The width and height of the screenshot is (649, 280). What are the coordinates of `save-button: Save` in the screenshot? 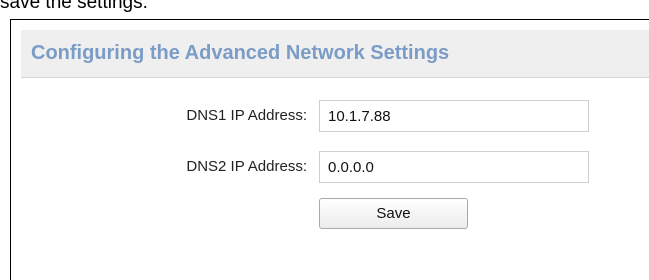 It's located at (393, 213).